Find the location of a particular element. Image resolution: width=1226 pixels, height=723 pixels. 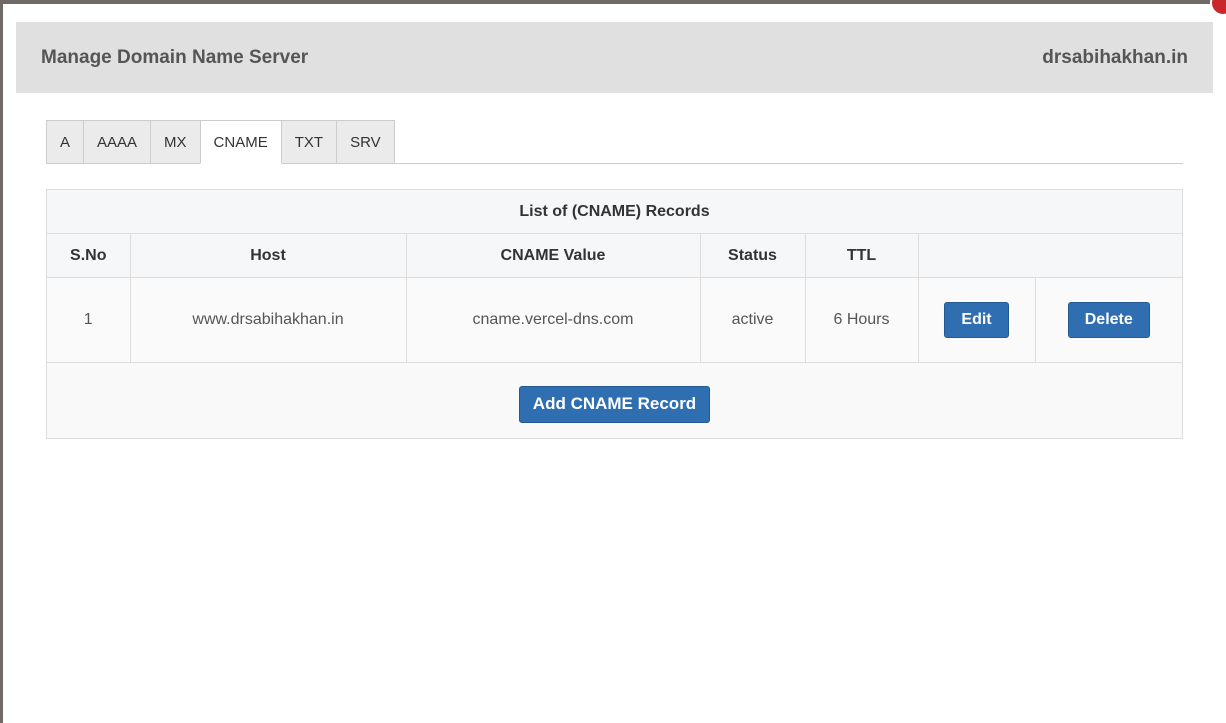

cell-delete: Delete is located at coordinates (1108, 320).